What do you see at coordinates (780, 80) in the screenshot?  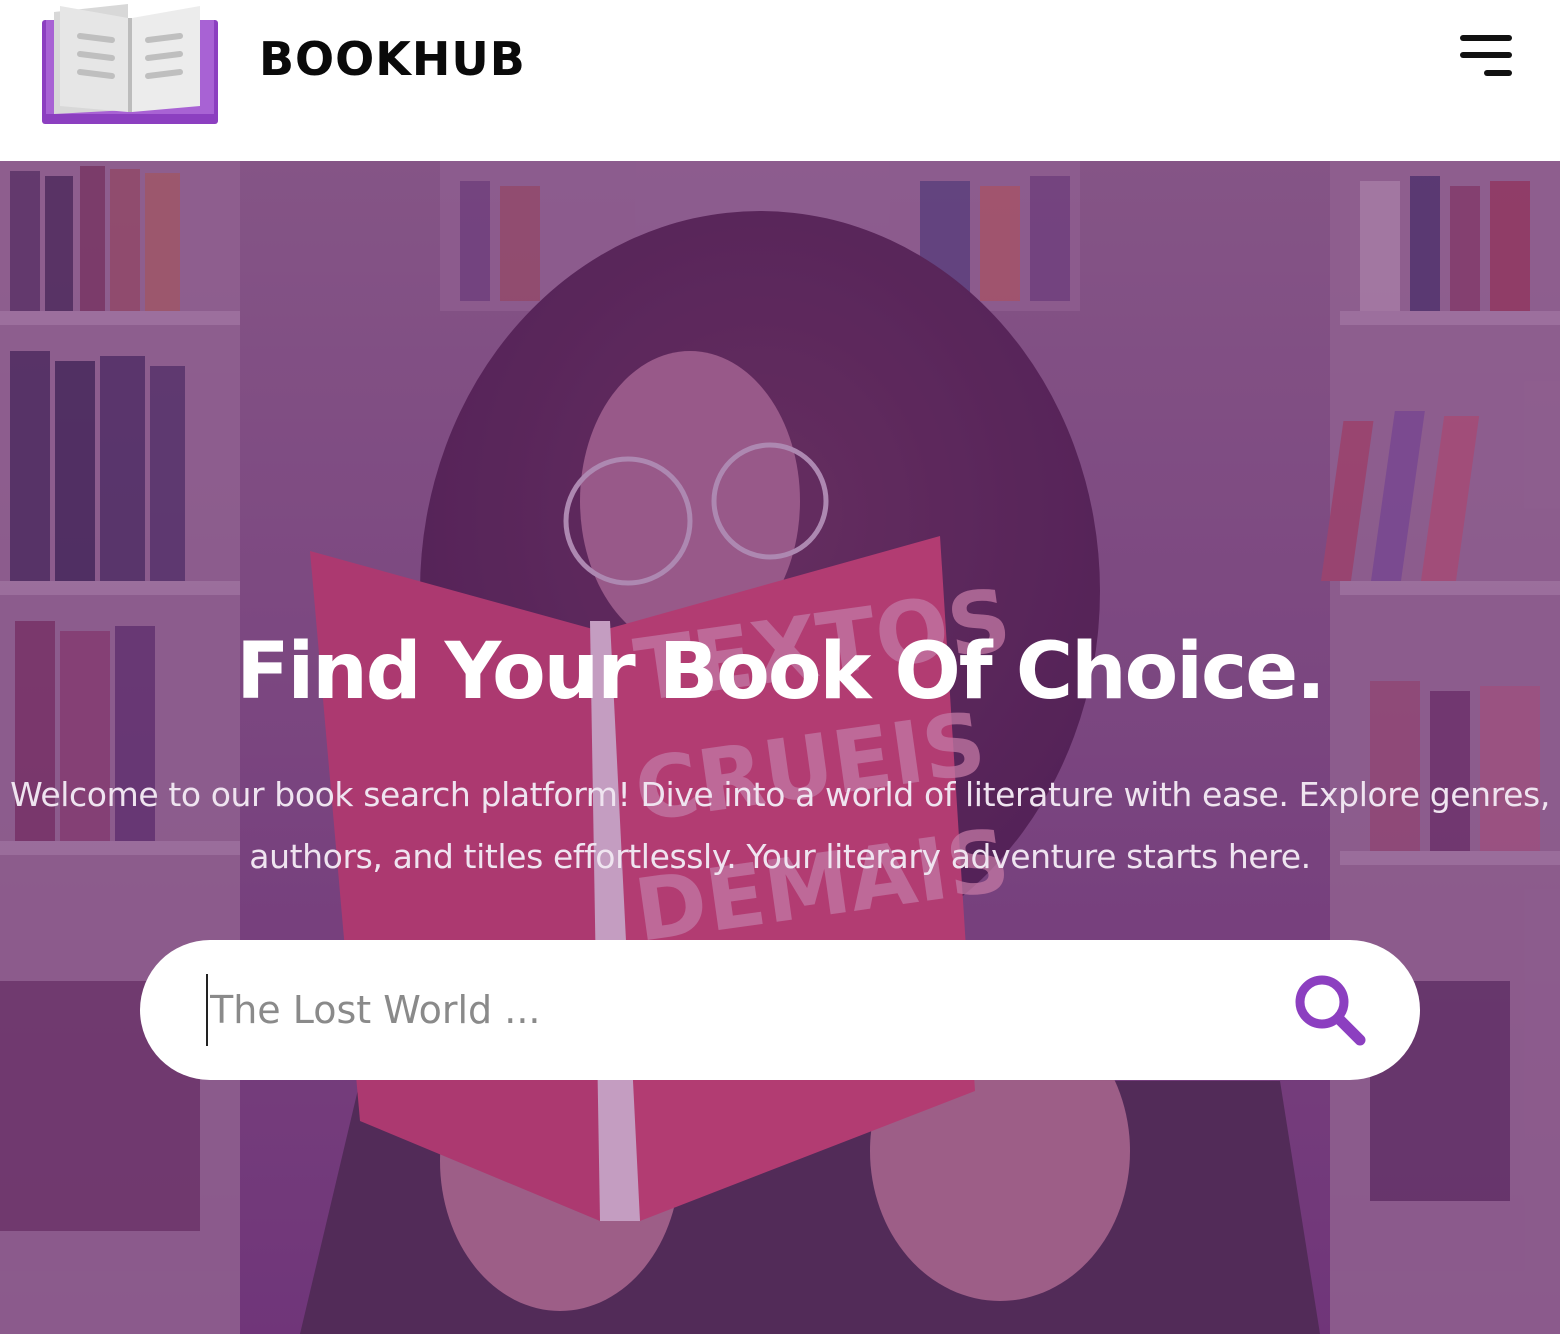 I see `site-header: BOOKHUB` at bounding box center [780, 80].